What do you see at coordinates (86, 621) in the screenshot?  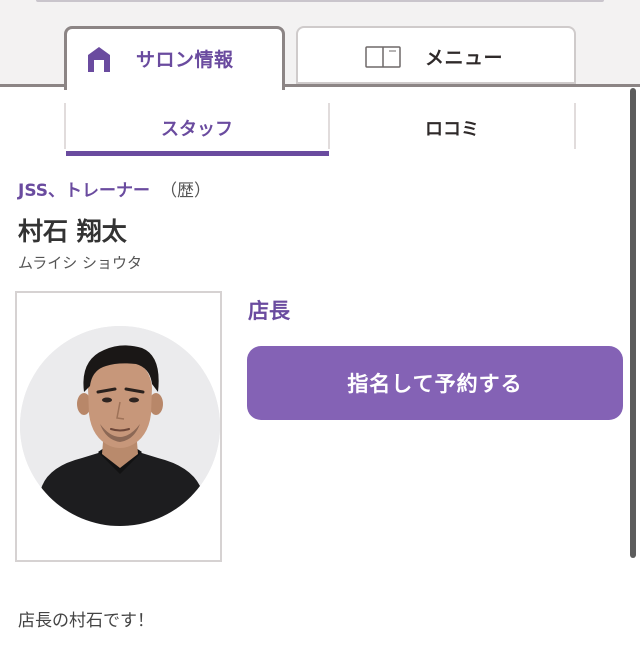 I see `staff-message: 店長の村石です！` at bounding box center [86, 621].